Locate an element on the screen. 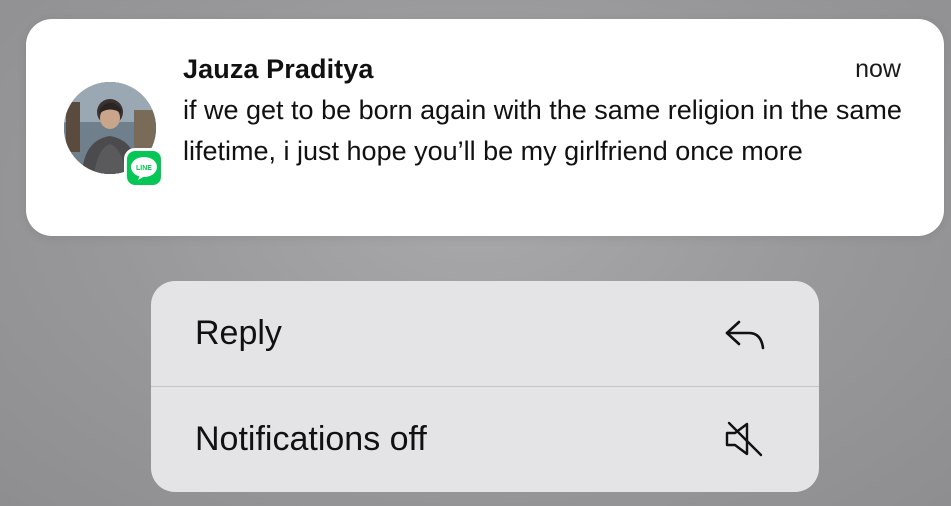 The image size is (951, 506). sender-avatar-group: LINE is located at coordinates (114, 135).